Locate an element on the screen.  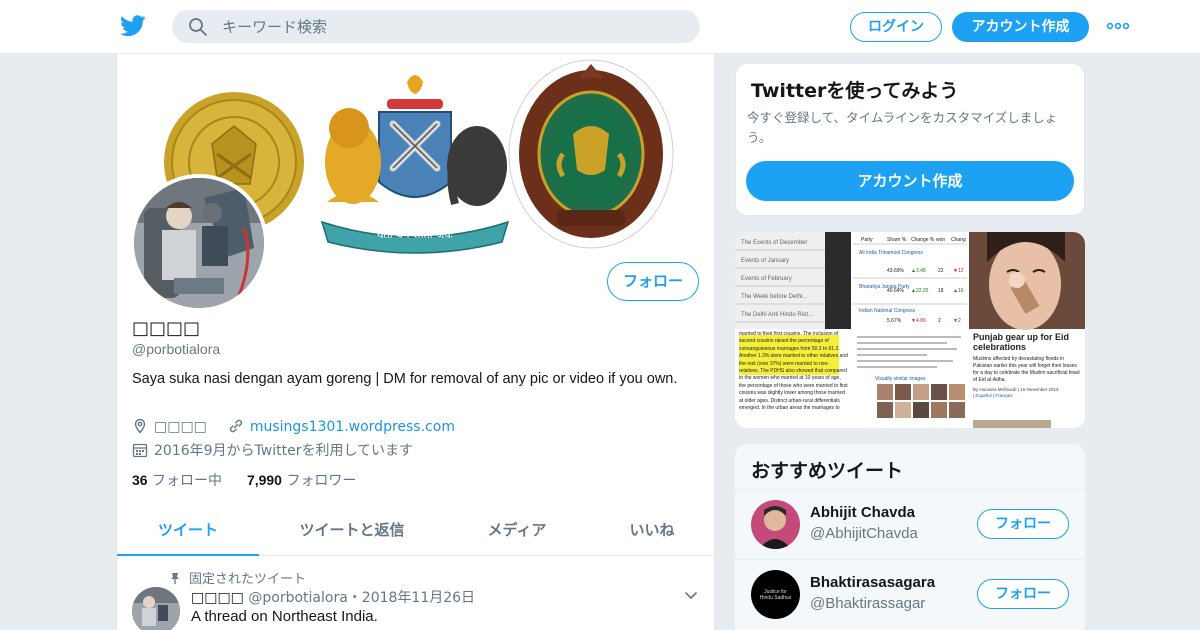
profile-meta-row: □□□□ musings1301.wordpress.com is located at coordinates (293, 426).